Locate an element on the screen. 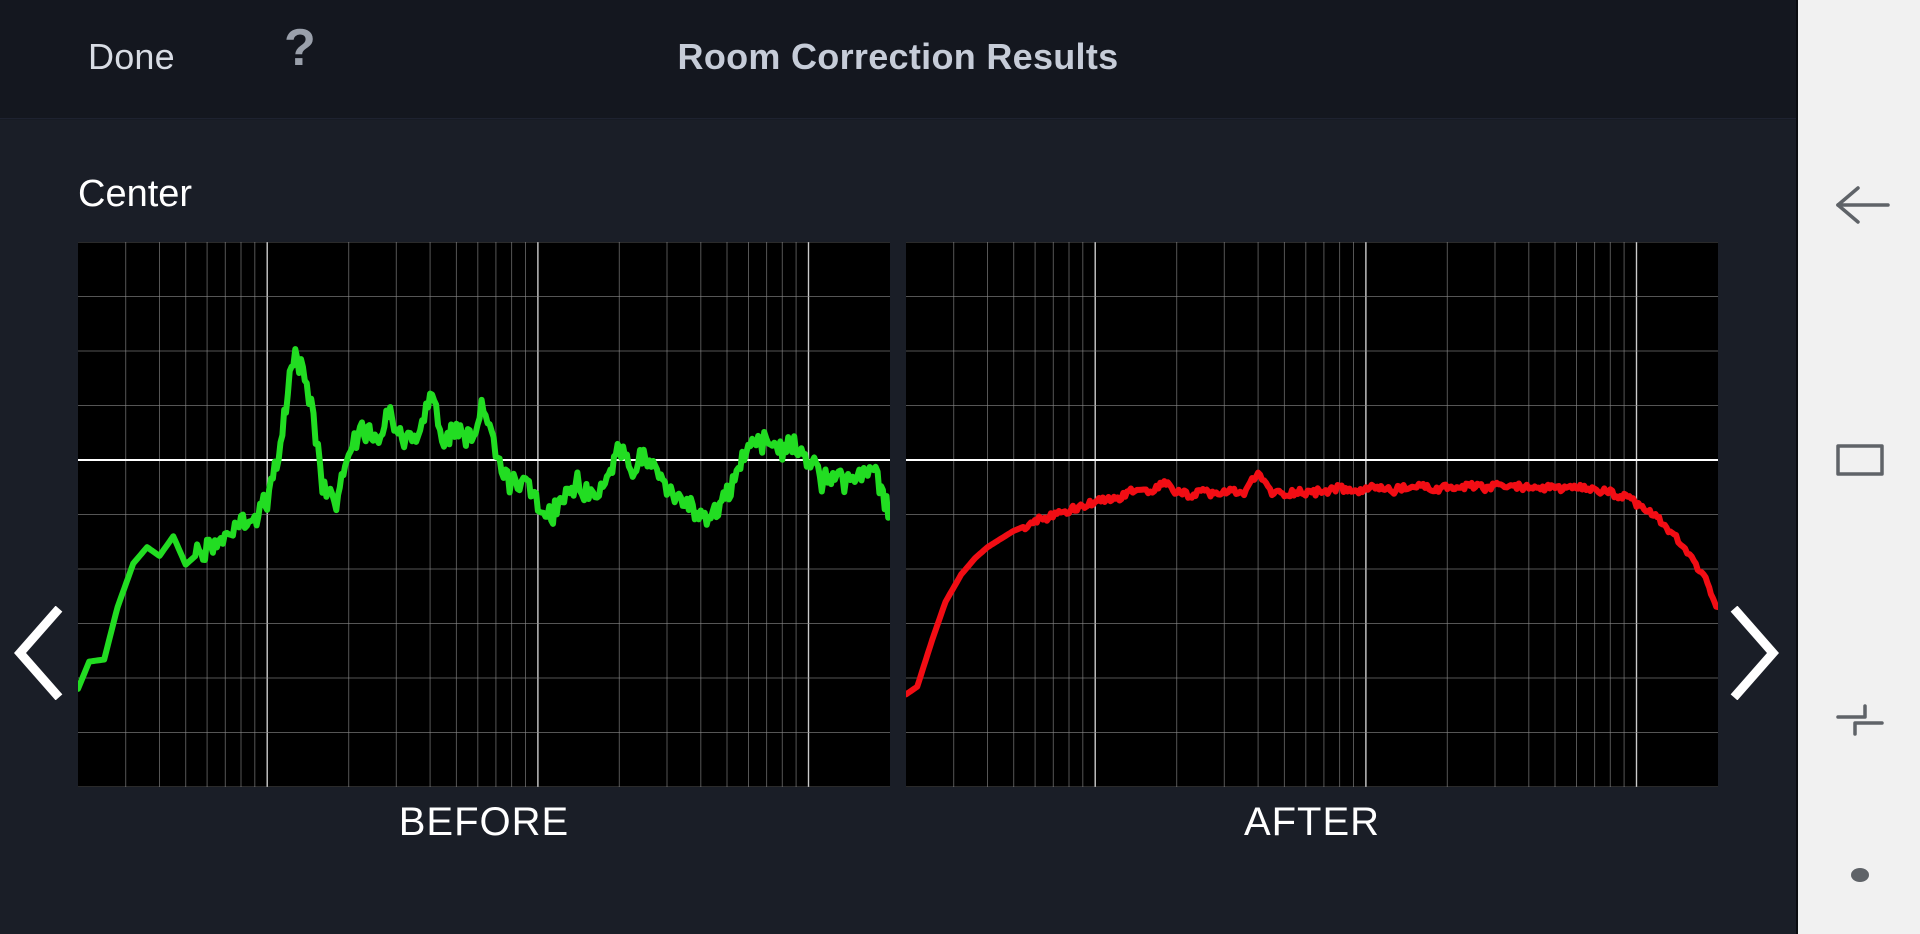  previous-channel-button is located at coordinates (40, 653).